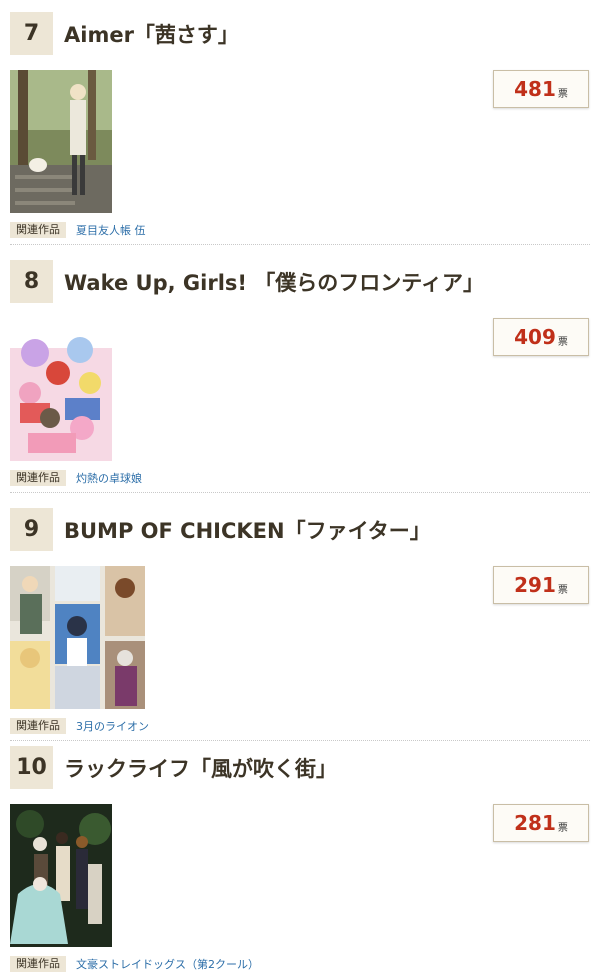  What do you see at coordinates (31, 767) in the screenshot?
I see `rank-number: 10` at bounding box center [31, 767].